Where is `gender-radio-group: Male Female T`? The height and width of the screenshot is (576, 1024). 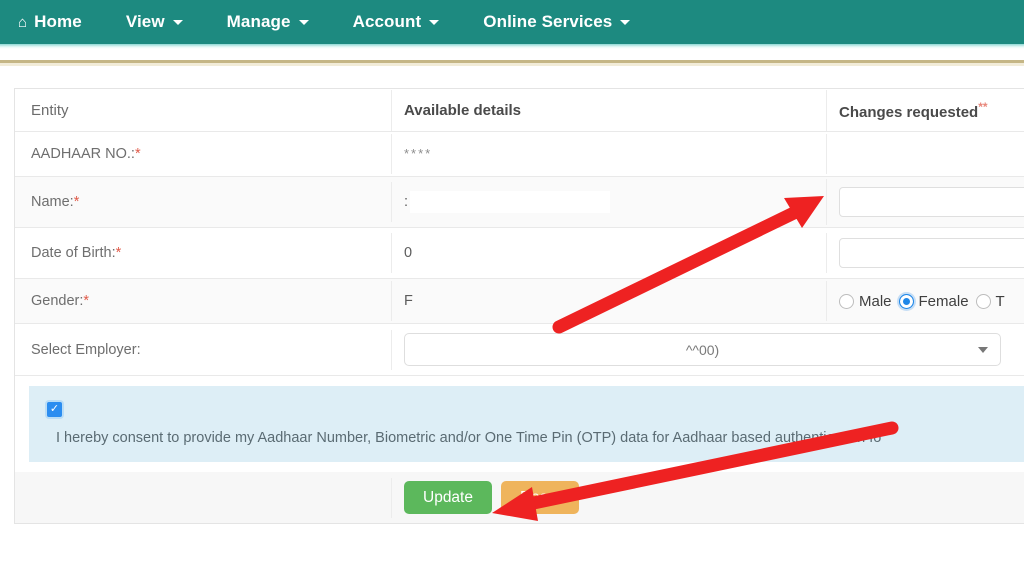
gender-radio-group: Male Female T is located at coordinates (931, 301).